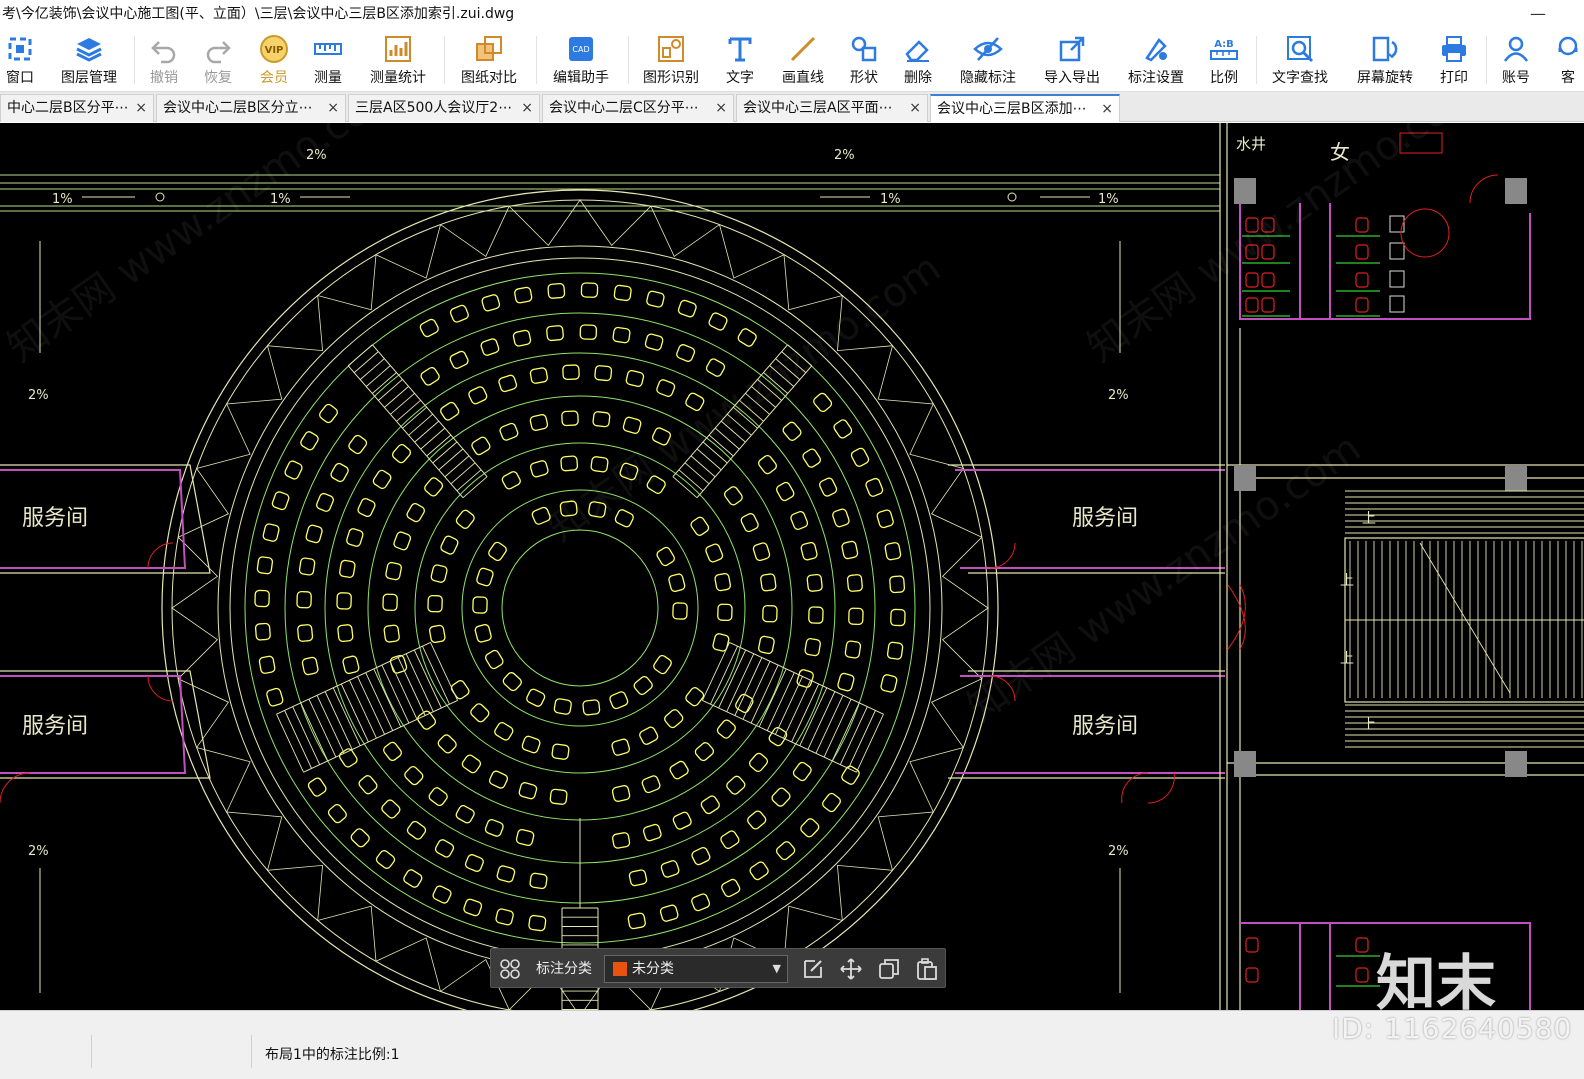 Image resolution: width=1584 pixels, height=1079 pixels. Describe the element at coordinates (1224, 61) in the screenshot. I see `scale-button: A:B 比例` at that location.